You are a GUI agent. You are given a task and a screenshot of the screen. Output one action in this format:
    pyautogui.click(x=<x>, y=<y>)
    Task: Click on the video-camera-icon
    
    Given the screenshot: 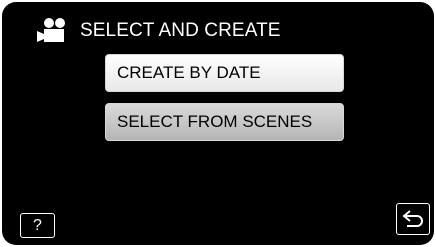 What is the action you would take?
    pyautogui.click(x=51, y=30)
    